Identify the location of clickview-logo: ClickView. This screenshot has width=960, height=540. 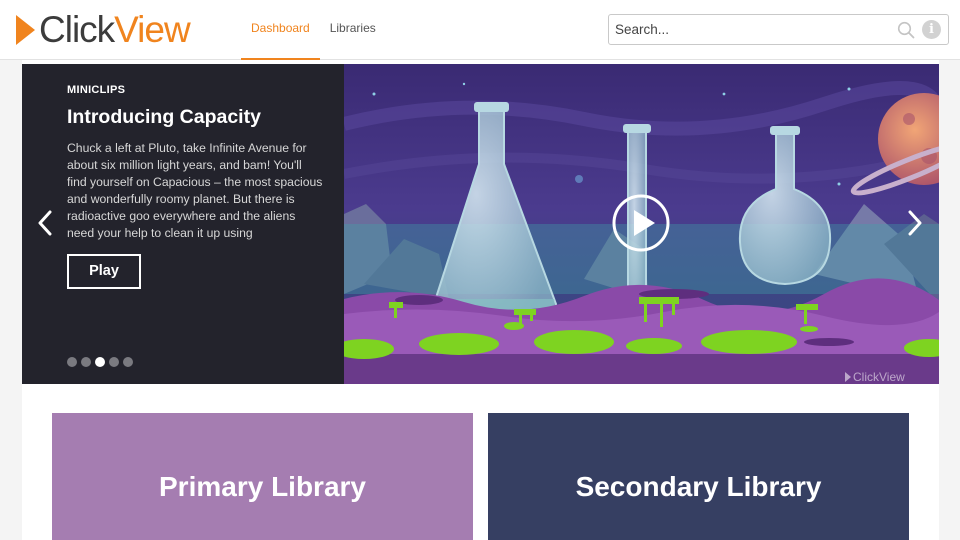
(103, 29).